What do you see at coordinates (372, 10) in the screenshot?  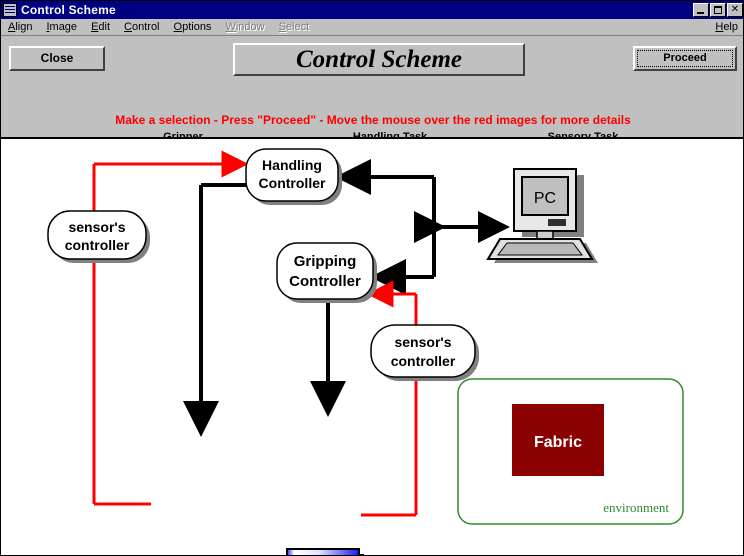 I see `title-bar: Control Scheme ✕` at bounding box center [372, 10].